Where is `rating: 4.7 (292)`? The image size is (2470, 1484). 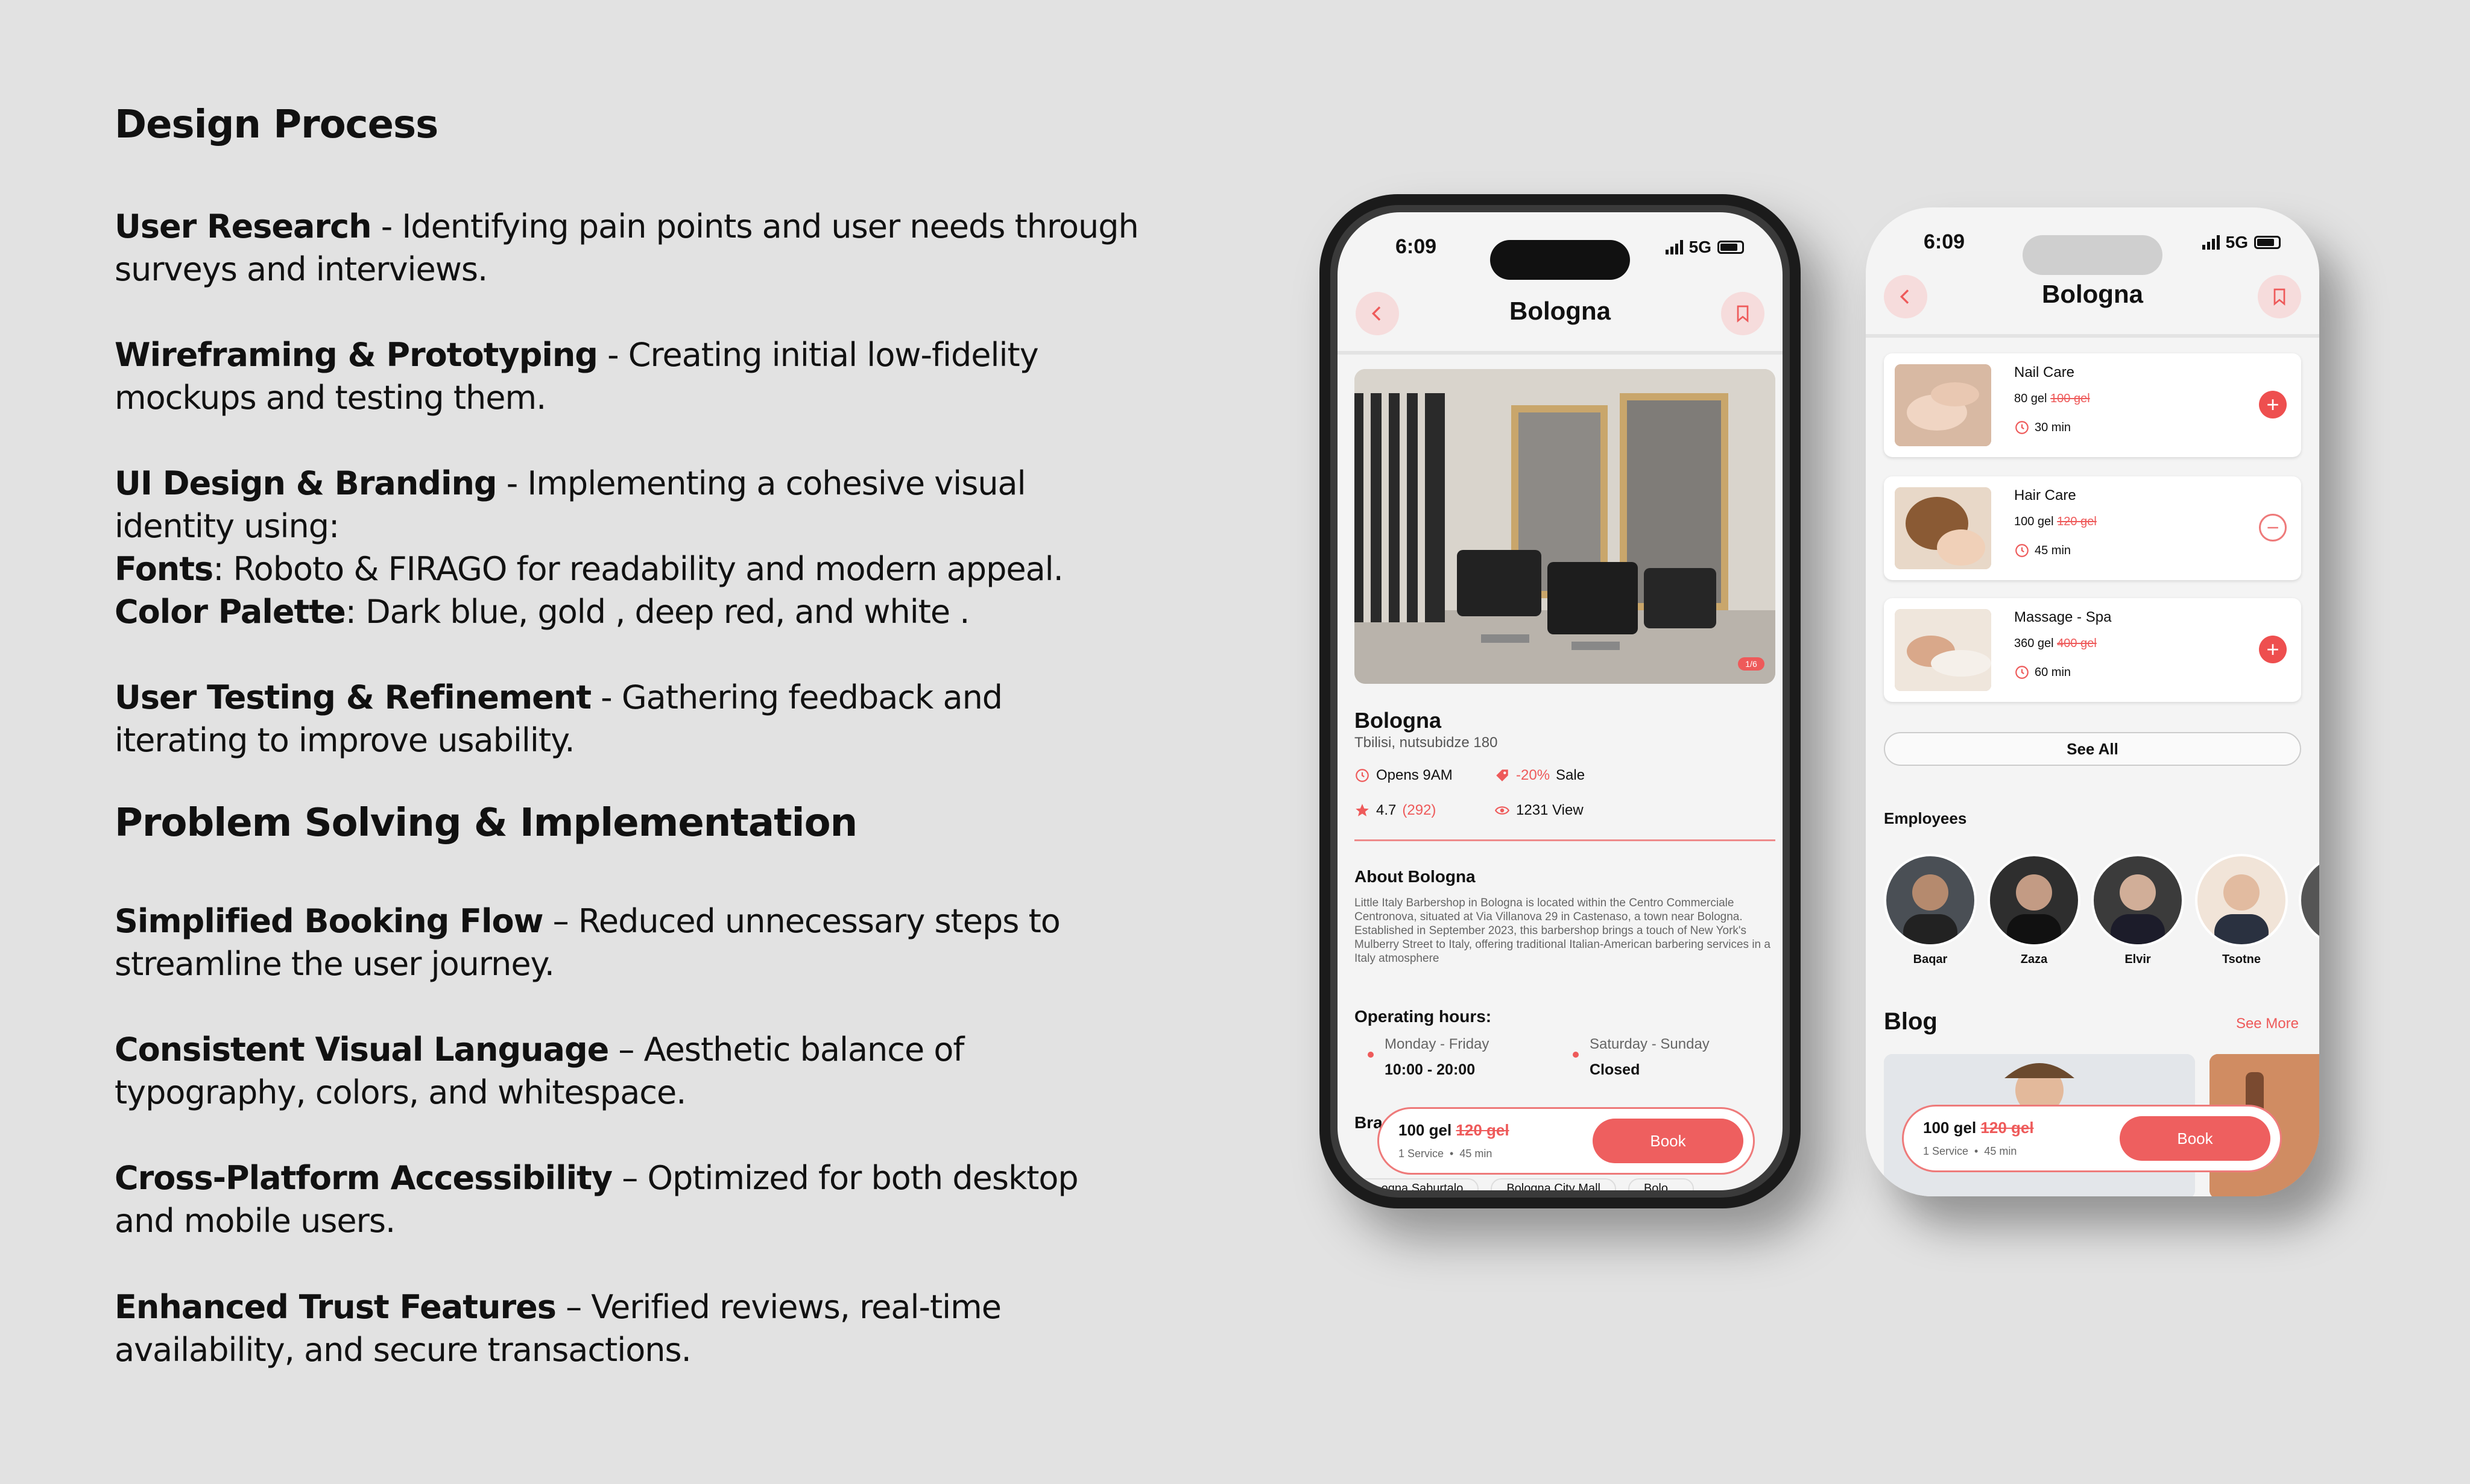 rating: 4.7 (292) is located at coordinates (1395, 810).